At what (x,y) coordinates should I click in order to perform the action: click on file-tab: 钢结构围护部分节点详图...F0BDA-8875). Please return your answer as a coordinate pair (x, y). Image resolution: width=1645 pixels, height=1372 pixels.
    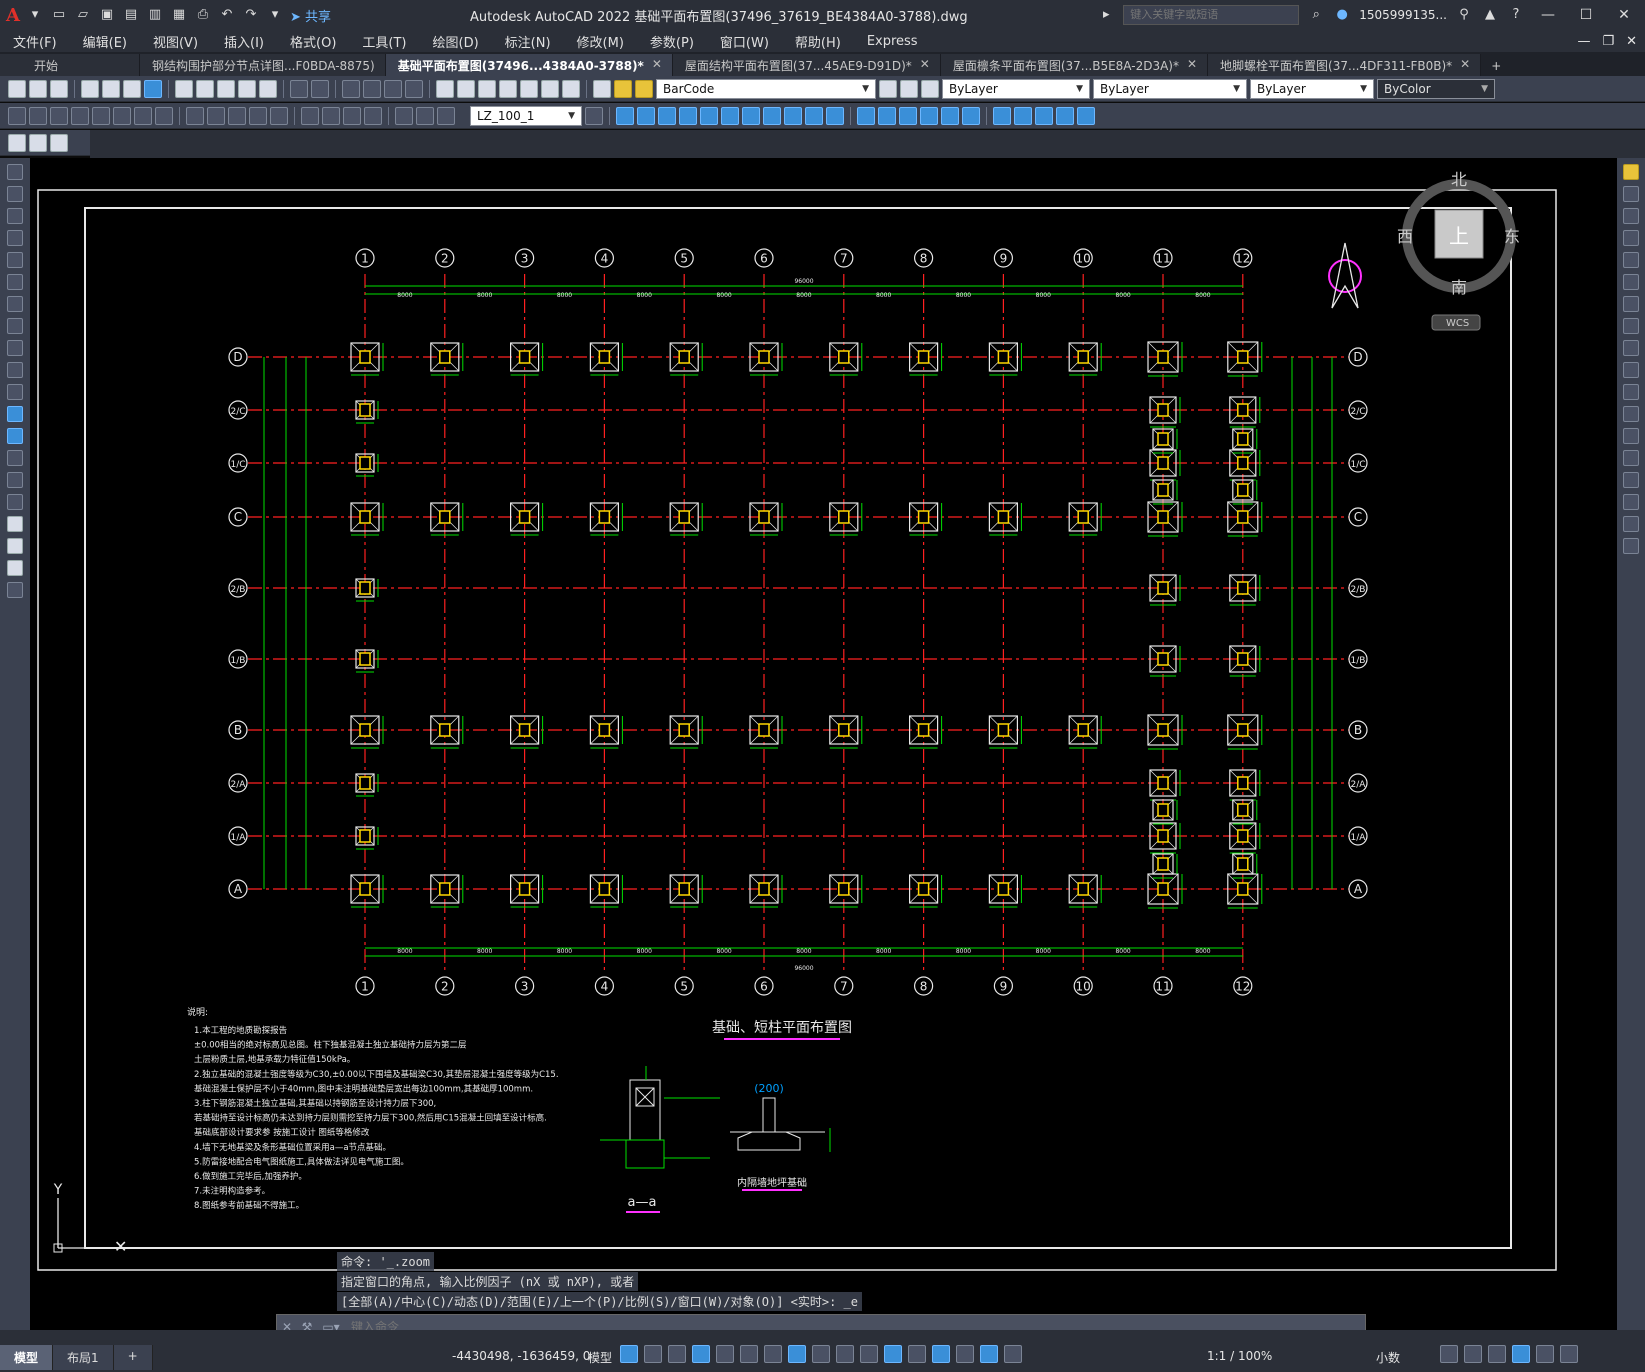
    Looking at the image, I should click on (263, 65).